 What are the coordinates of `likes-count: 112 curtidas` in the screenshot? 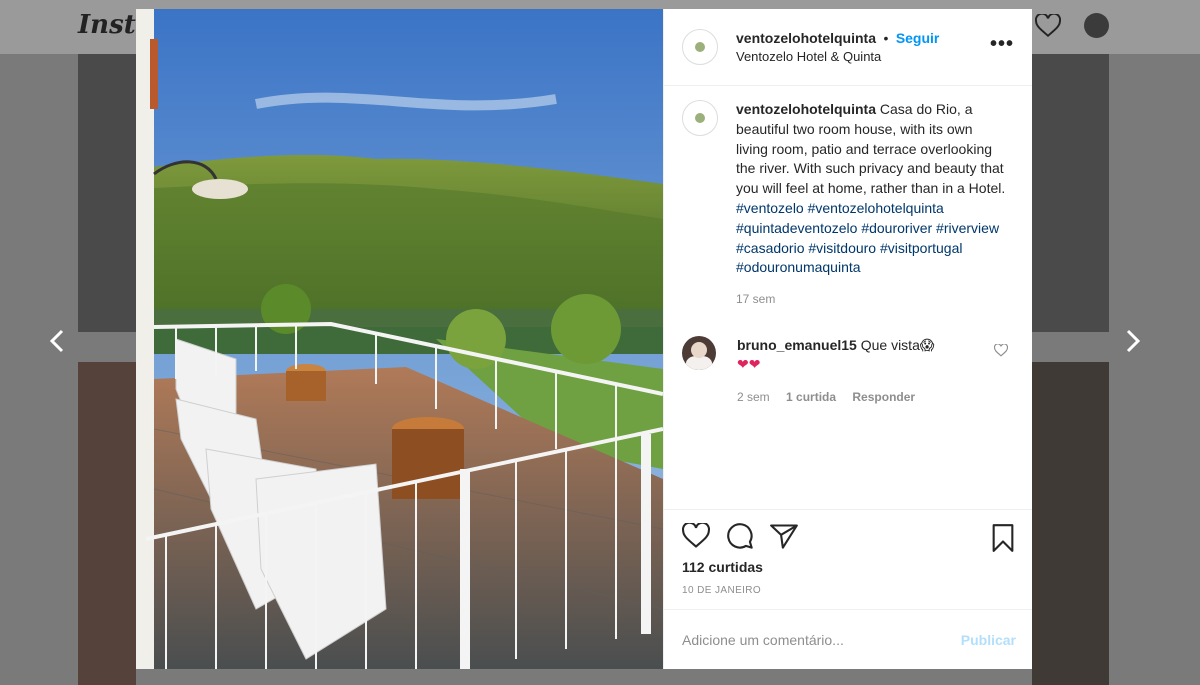 It's located at (849, 567).